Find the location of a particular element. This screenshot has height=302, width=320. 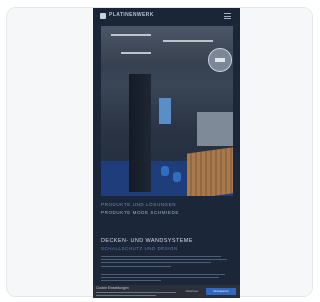

section-subhead: PRODUKTE MODE SCHMIEDE is located at coordinates (167, 212).